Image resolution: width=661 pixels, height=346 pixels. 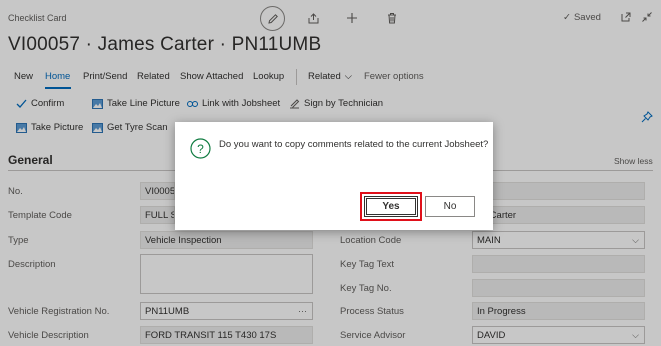 I want to click on yes-button: Yes, so click(x=391, y=206).